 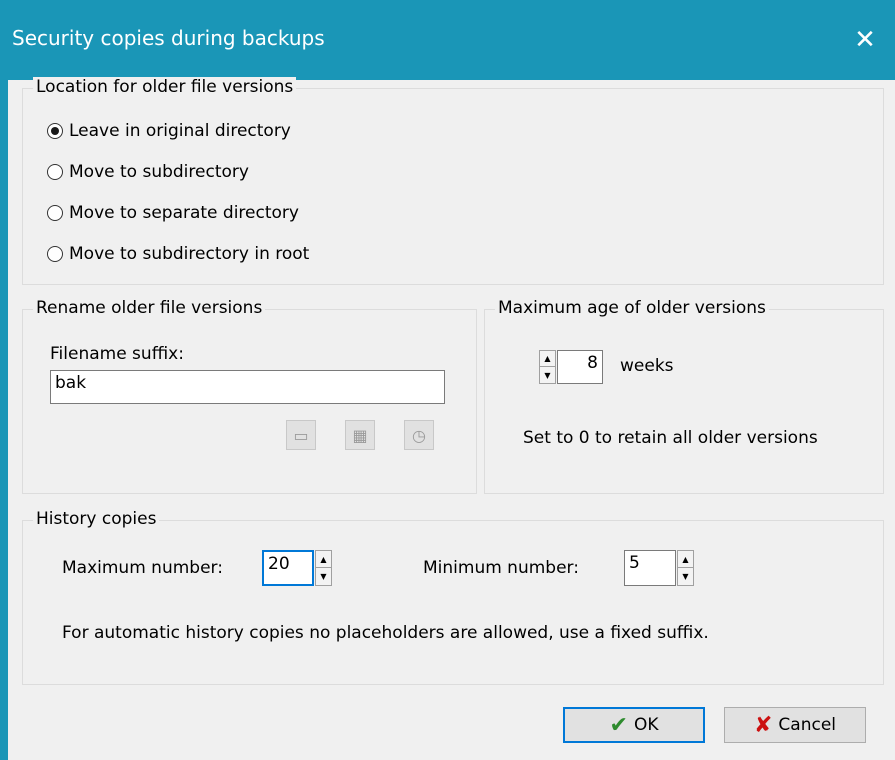 I want to click on radio-label: Move to separate directory, so click(x=184, y=213).